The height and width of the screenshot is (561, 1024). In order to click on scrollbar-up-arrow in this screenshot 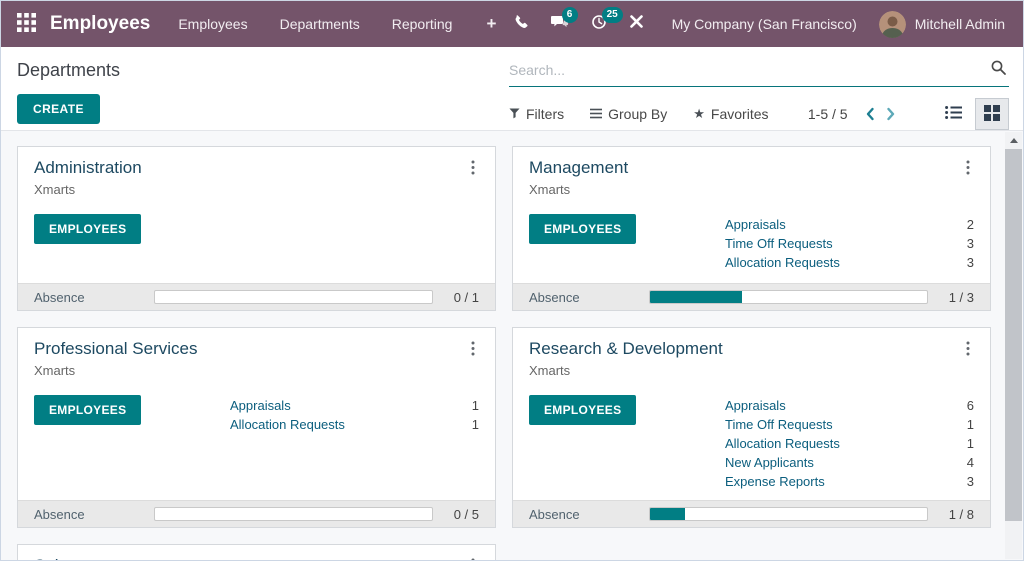, I will do `click(1013, 140)`.